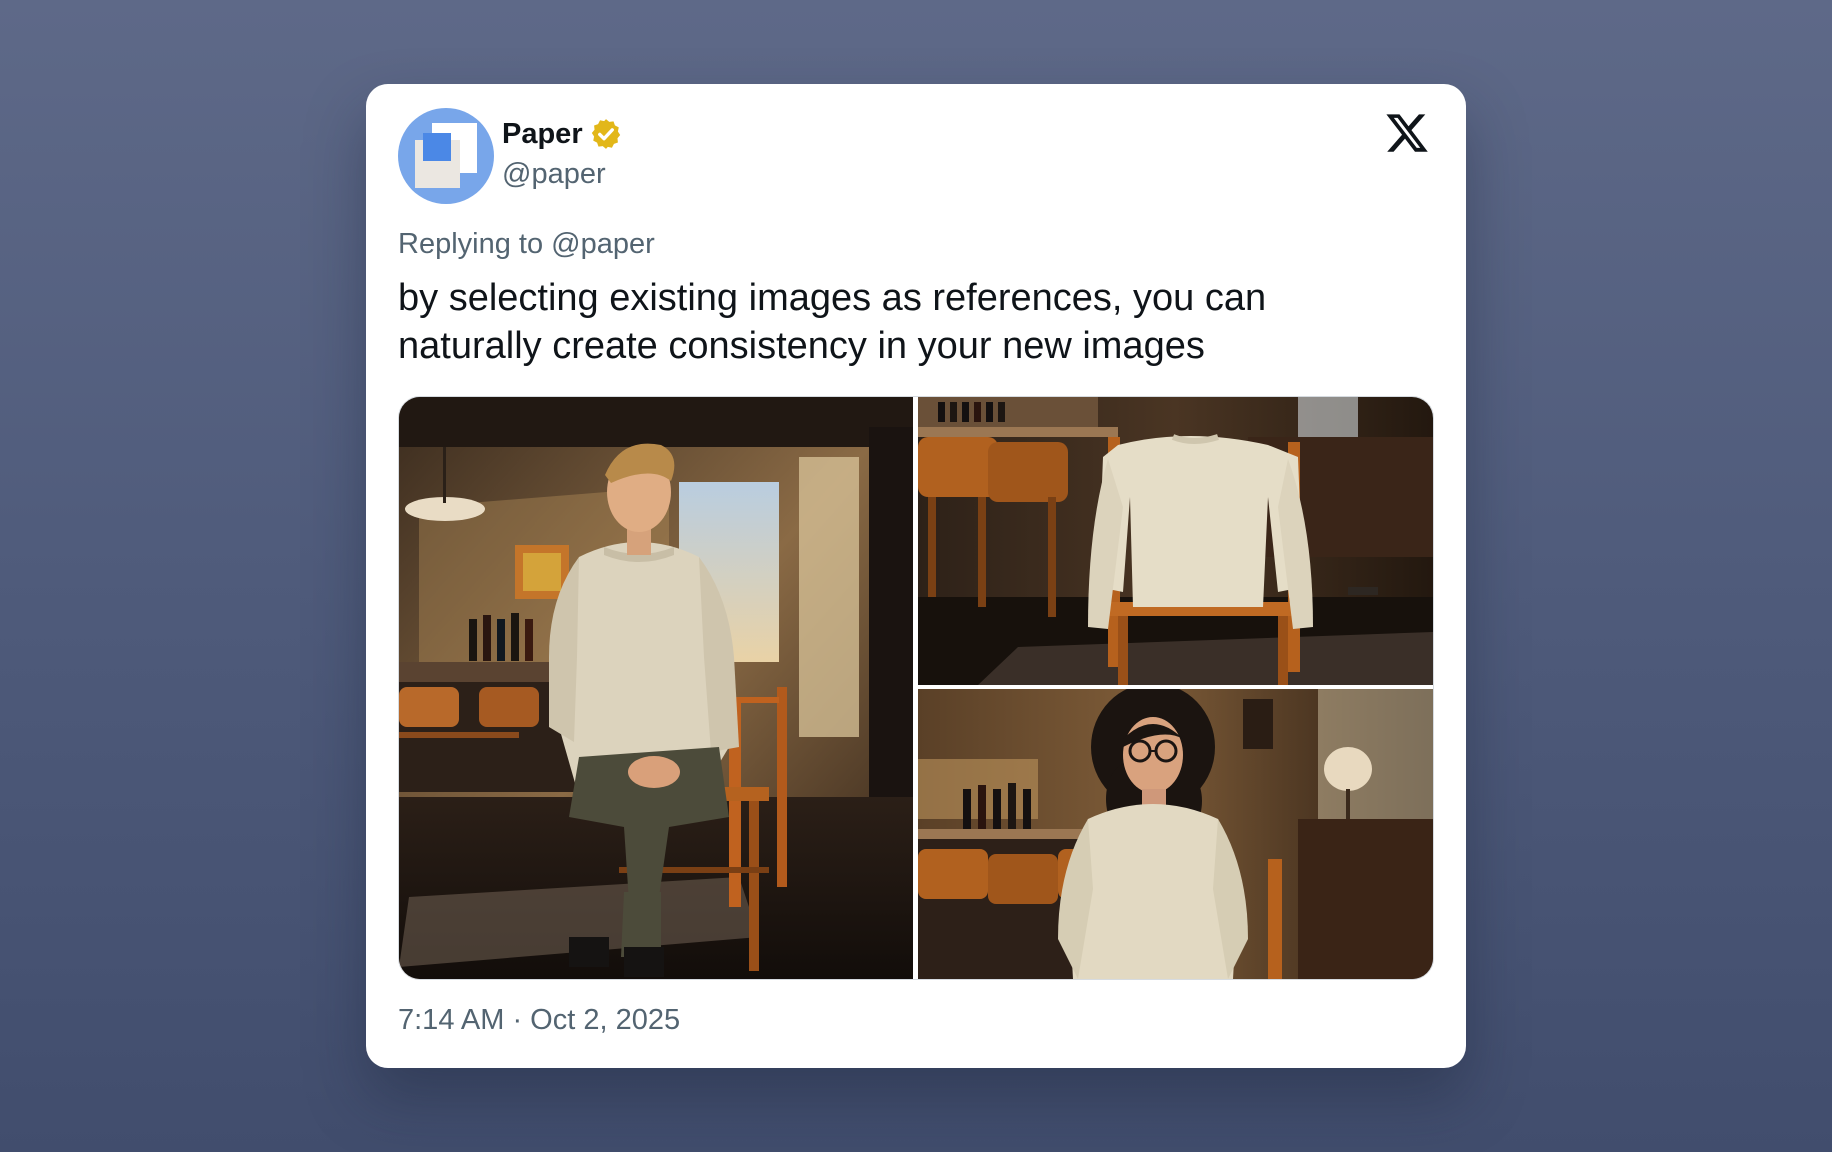  What do you see at coordinates (656, 688) in the screenshot?
I see `photo-man-on-stool` at bounding box center [656, 688].